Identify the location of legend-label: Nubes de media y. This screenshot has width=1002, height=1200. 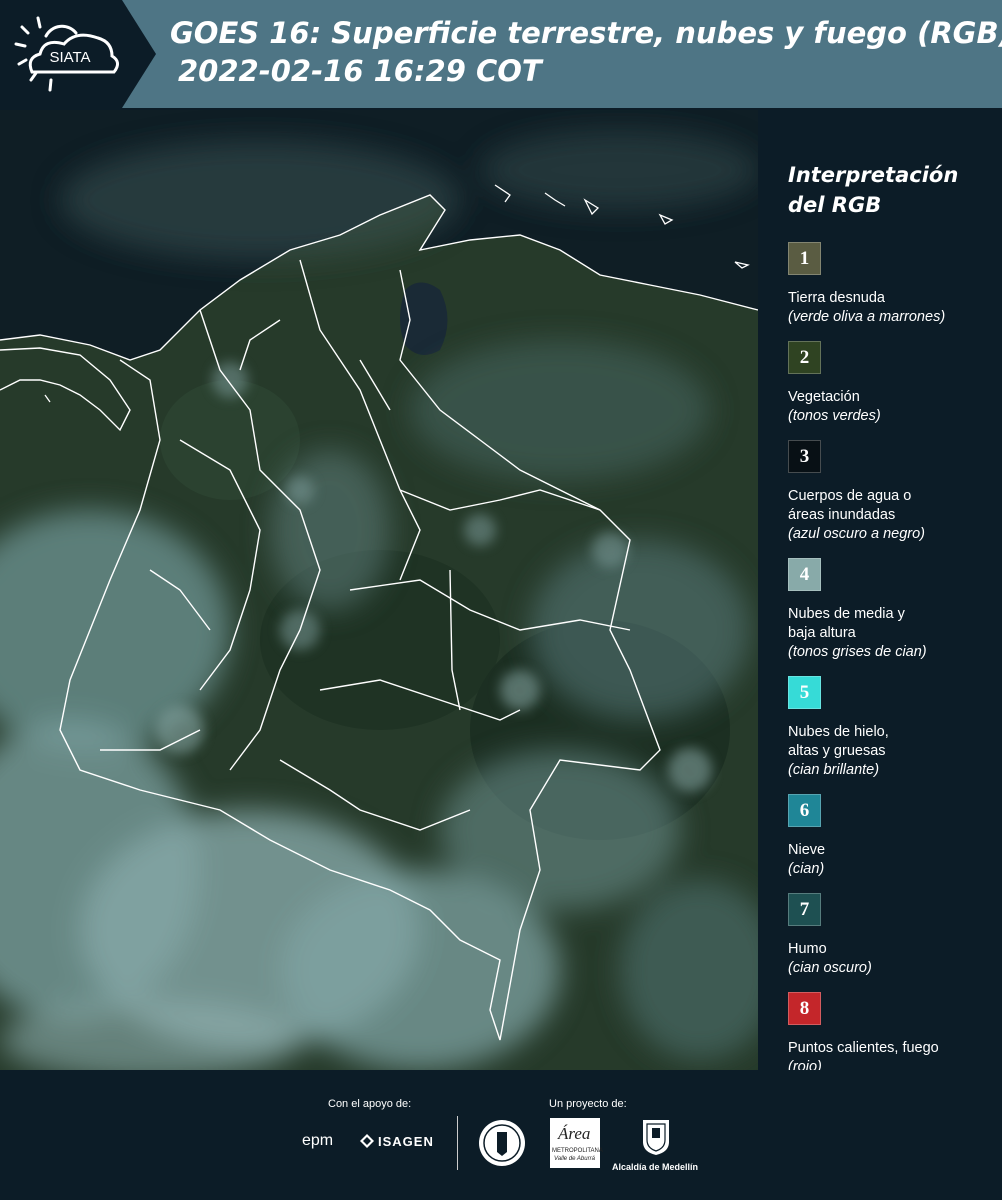
(846, 614).